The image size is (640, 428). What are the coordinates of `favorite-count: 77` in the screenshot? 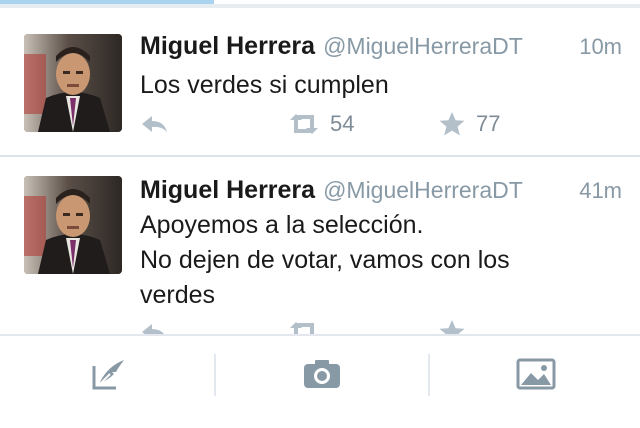 It's located at (488, 123).